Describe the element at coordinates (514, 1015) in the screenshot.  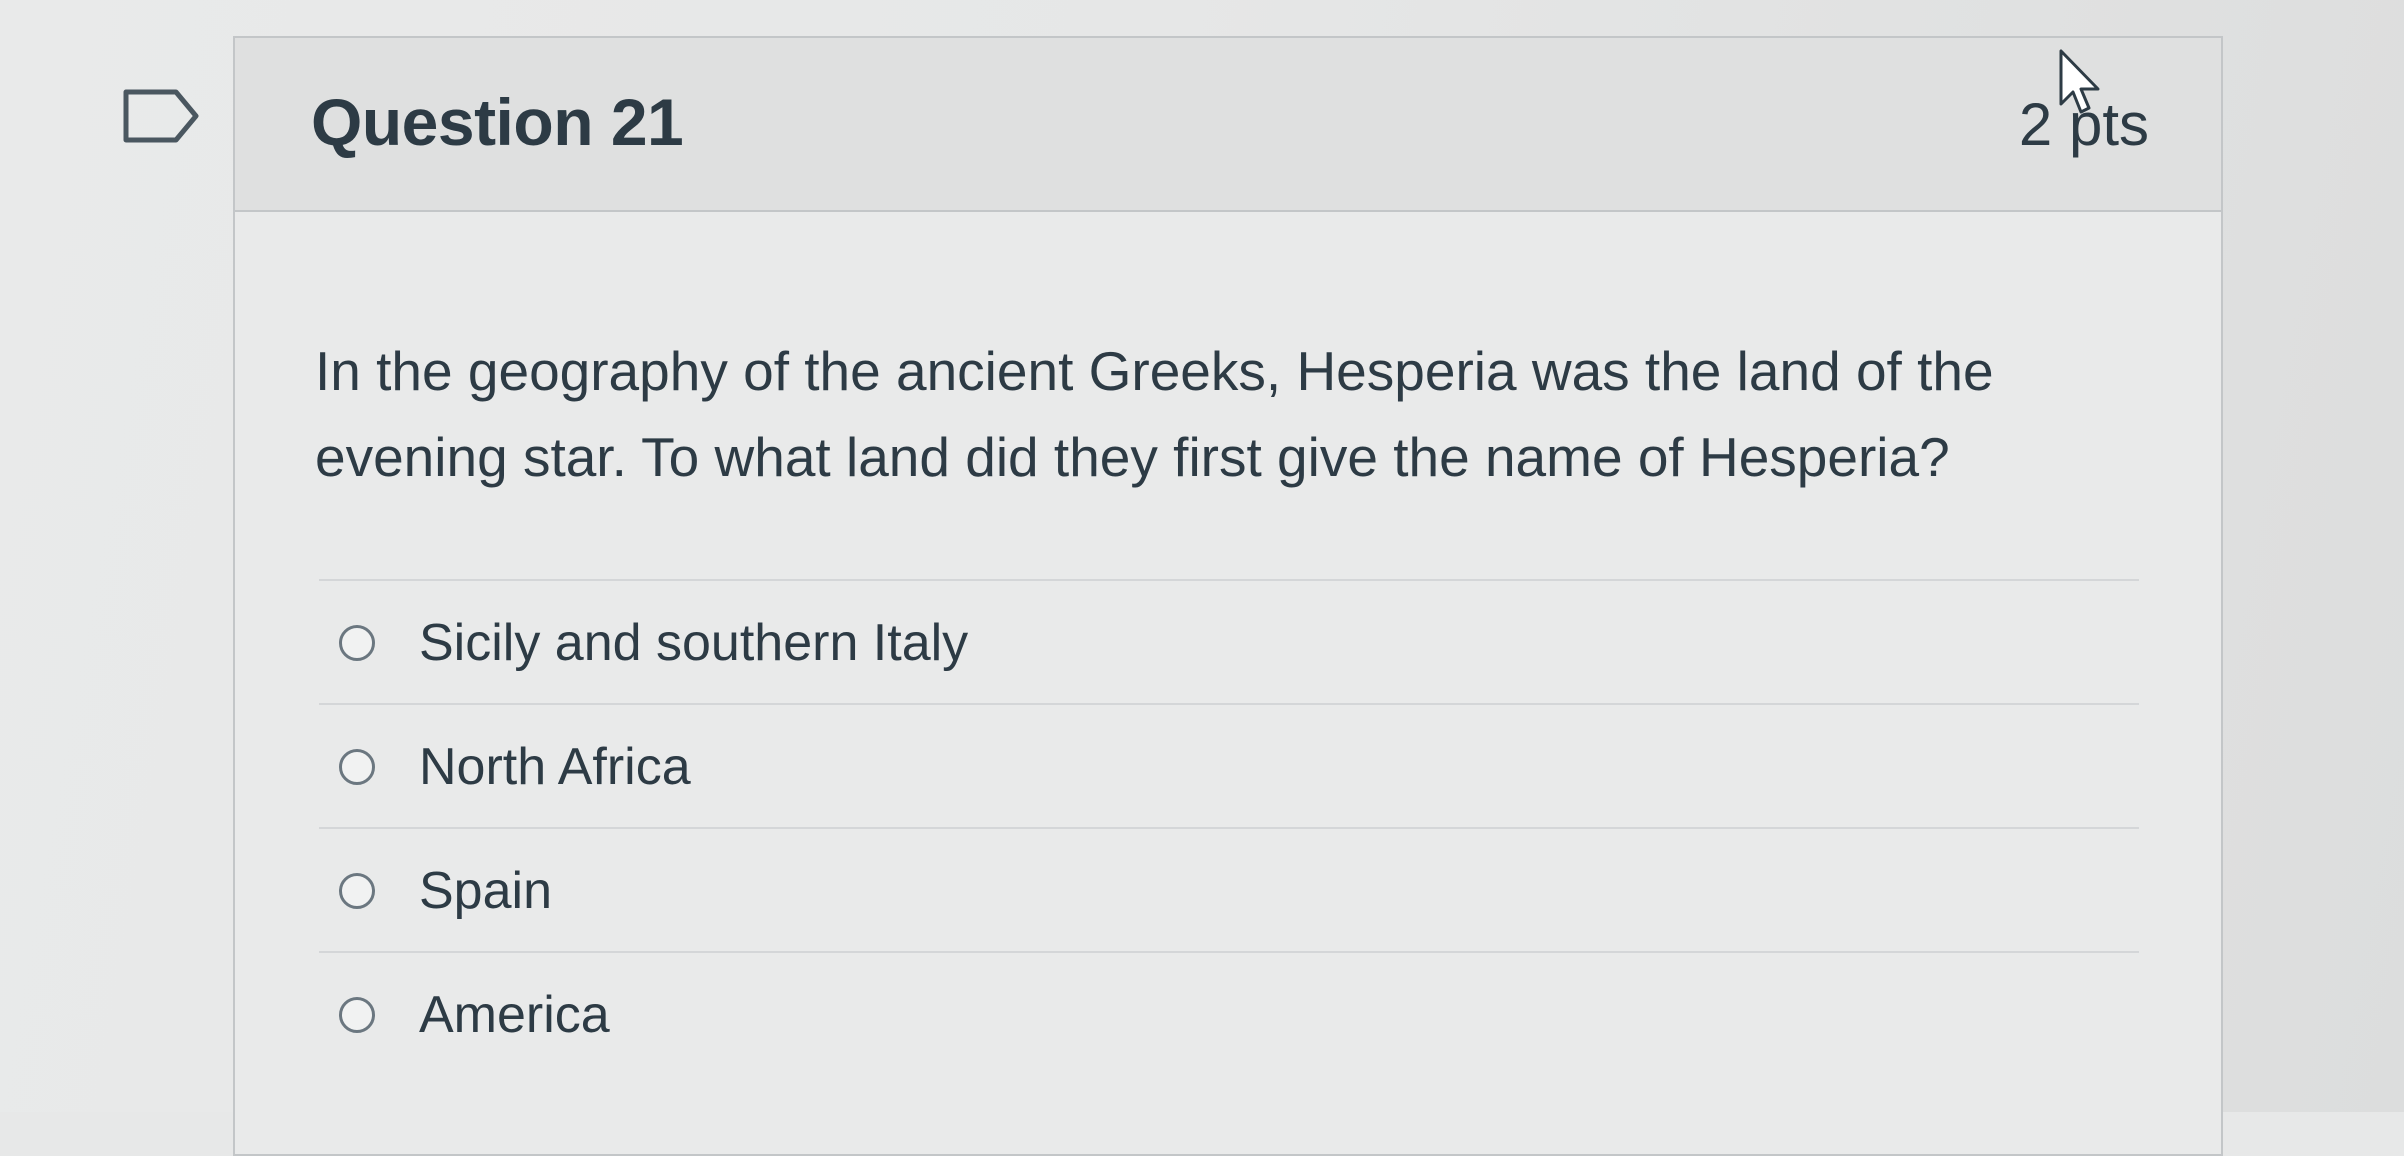
I see `answer-label: America` at that location.